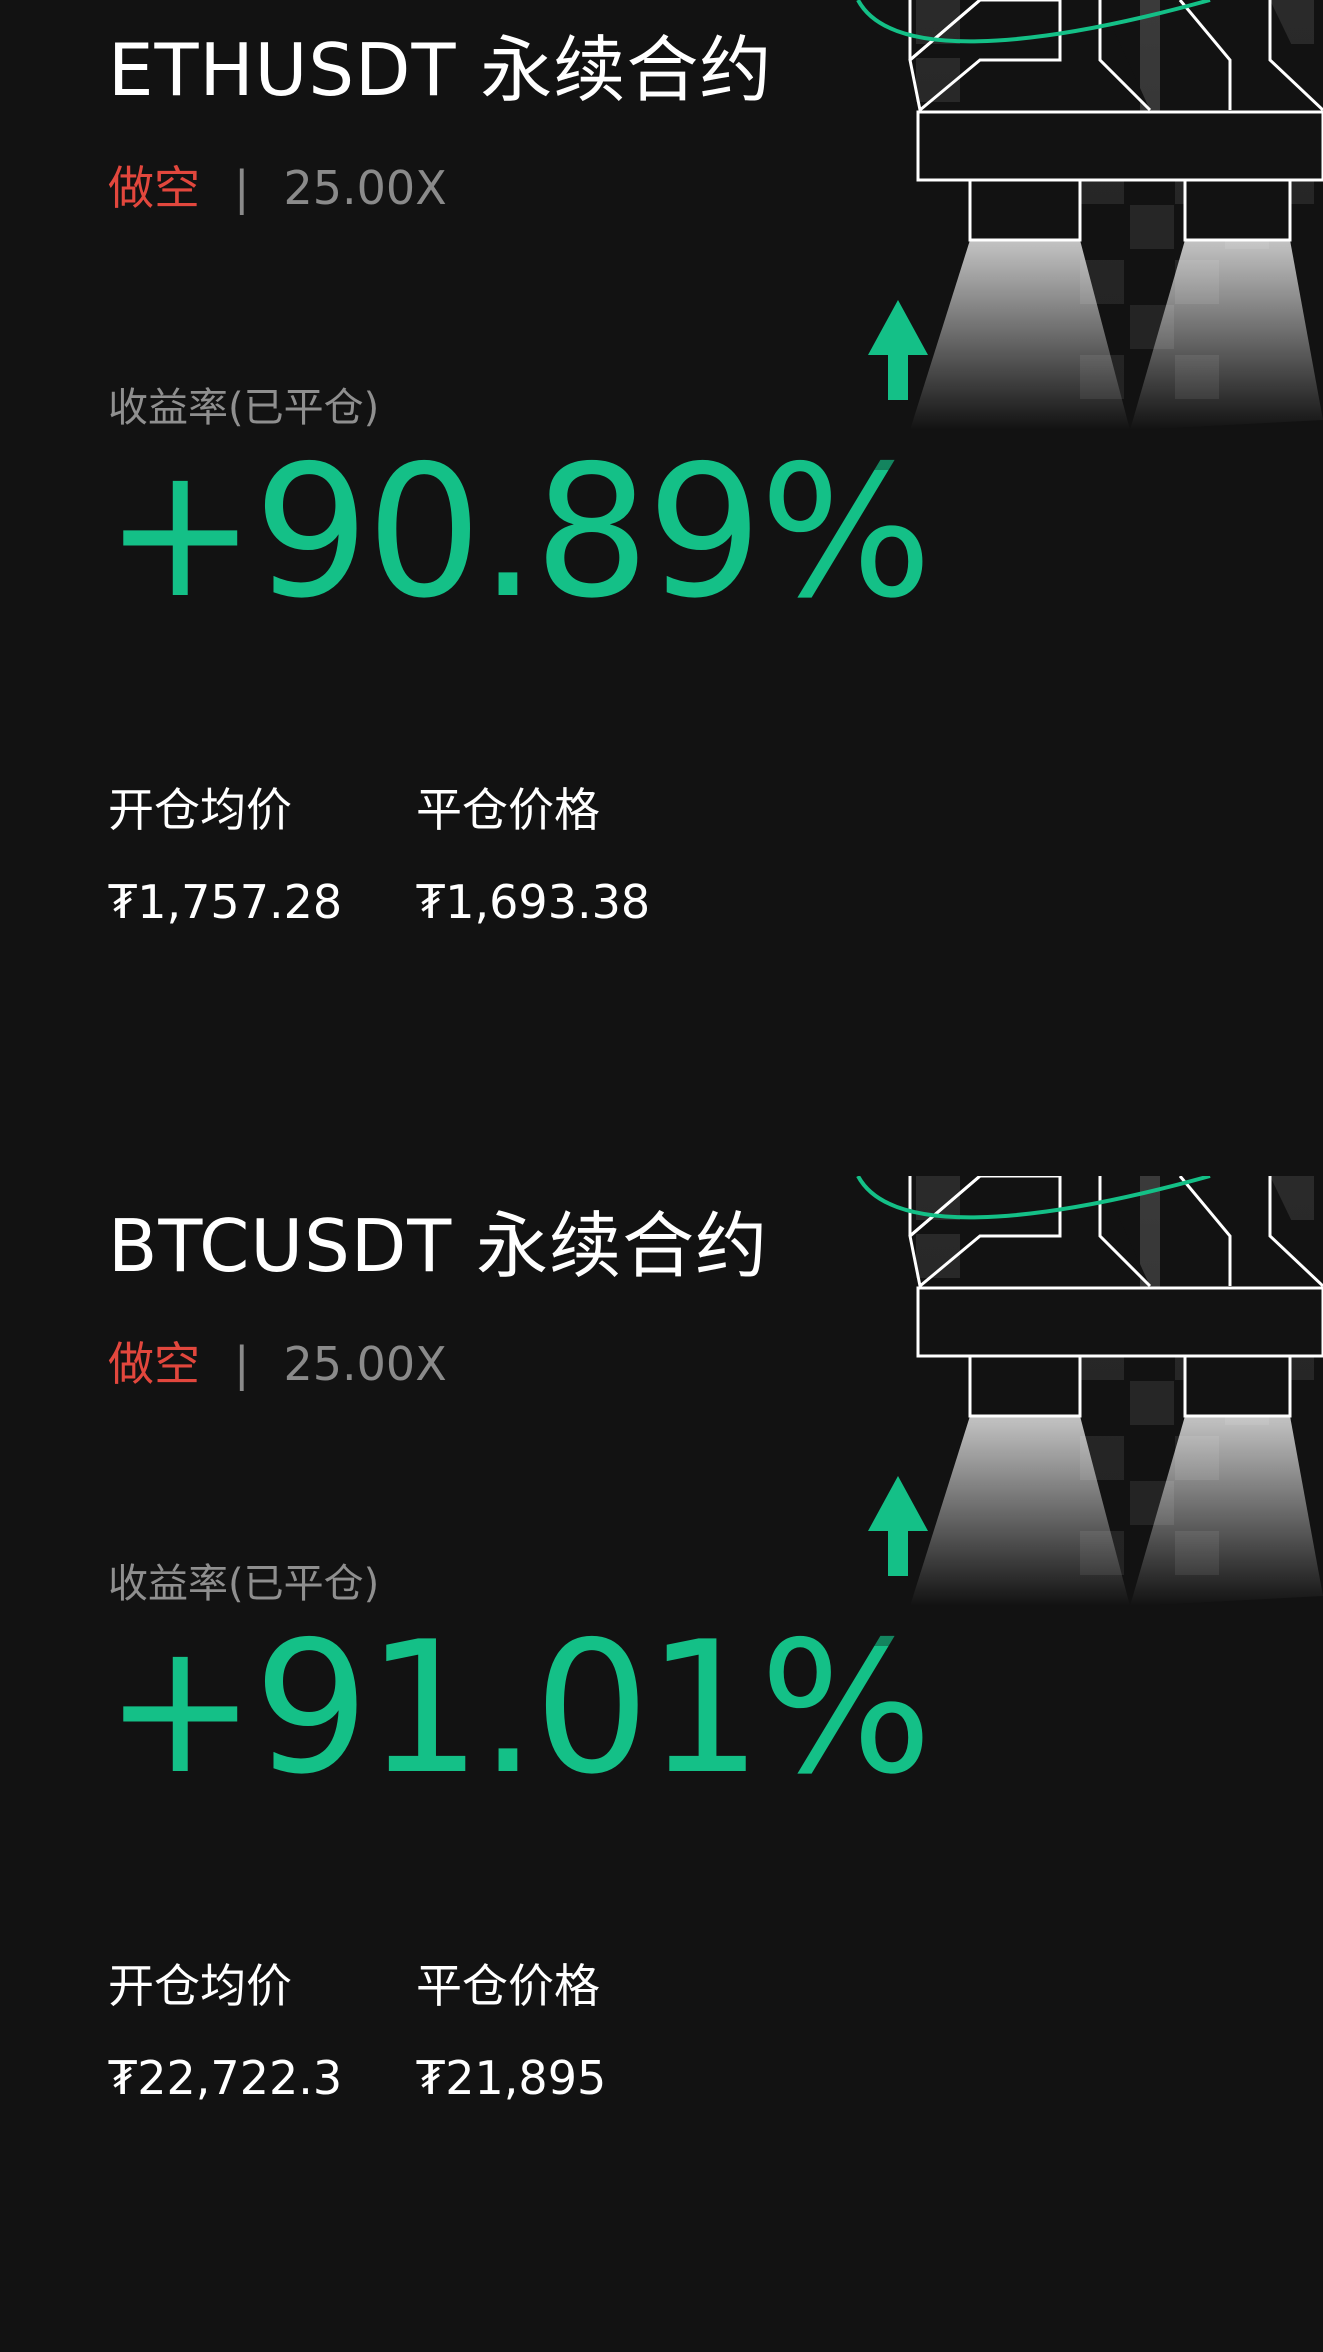 This screenshot has width=1323, height=2352. I want to click on close-price-block: 平仓价格 ₮1,693.38, so click(533, 856).